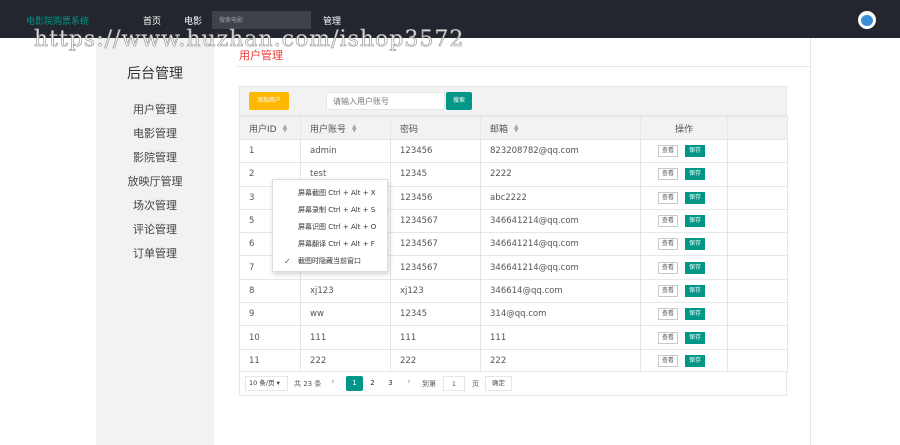 The width and height of the screenshot is (900, 445). I want to click on sidebar-item-halls: 放映厅管理, so click(155, 181).